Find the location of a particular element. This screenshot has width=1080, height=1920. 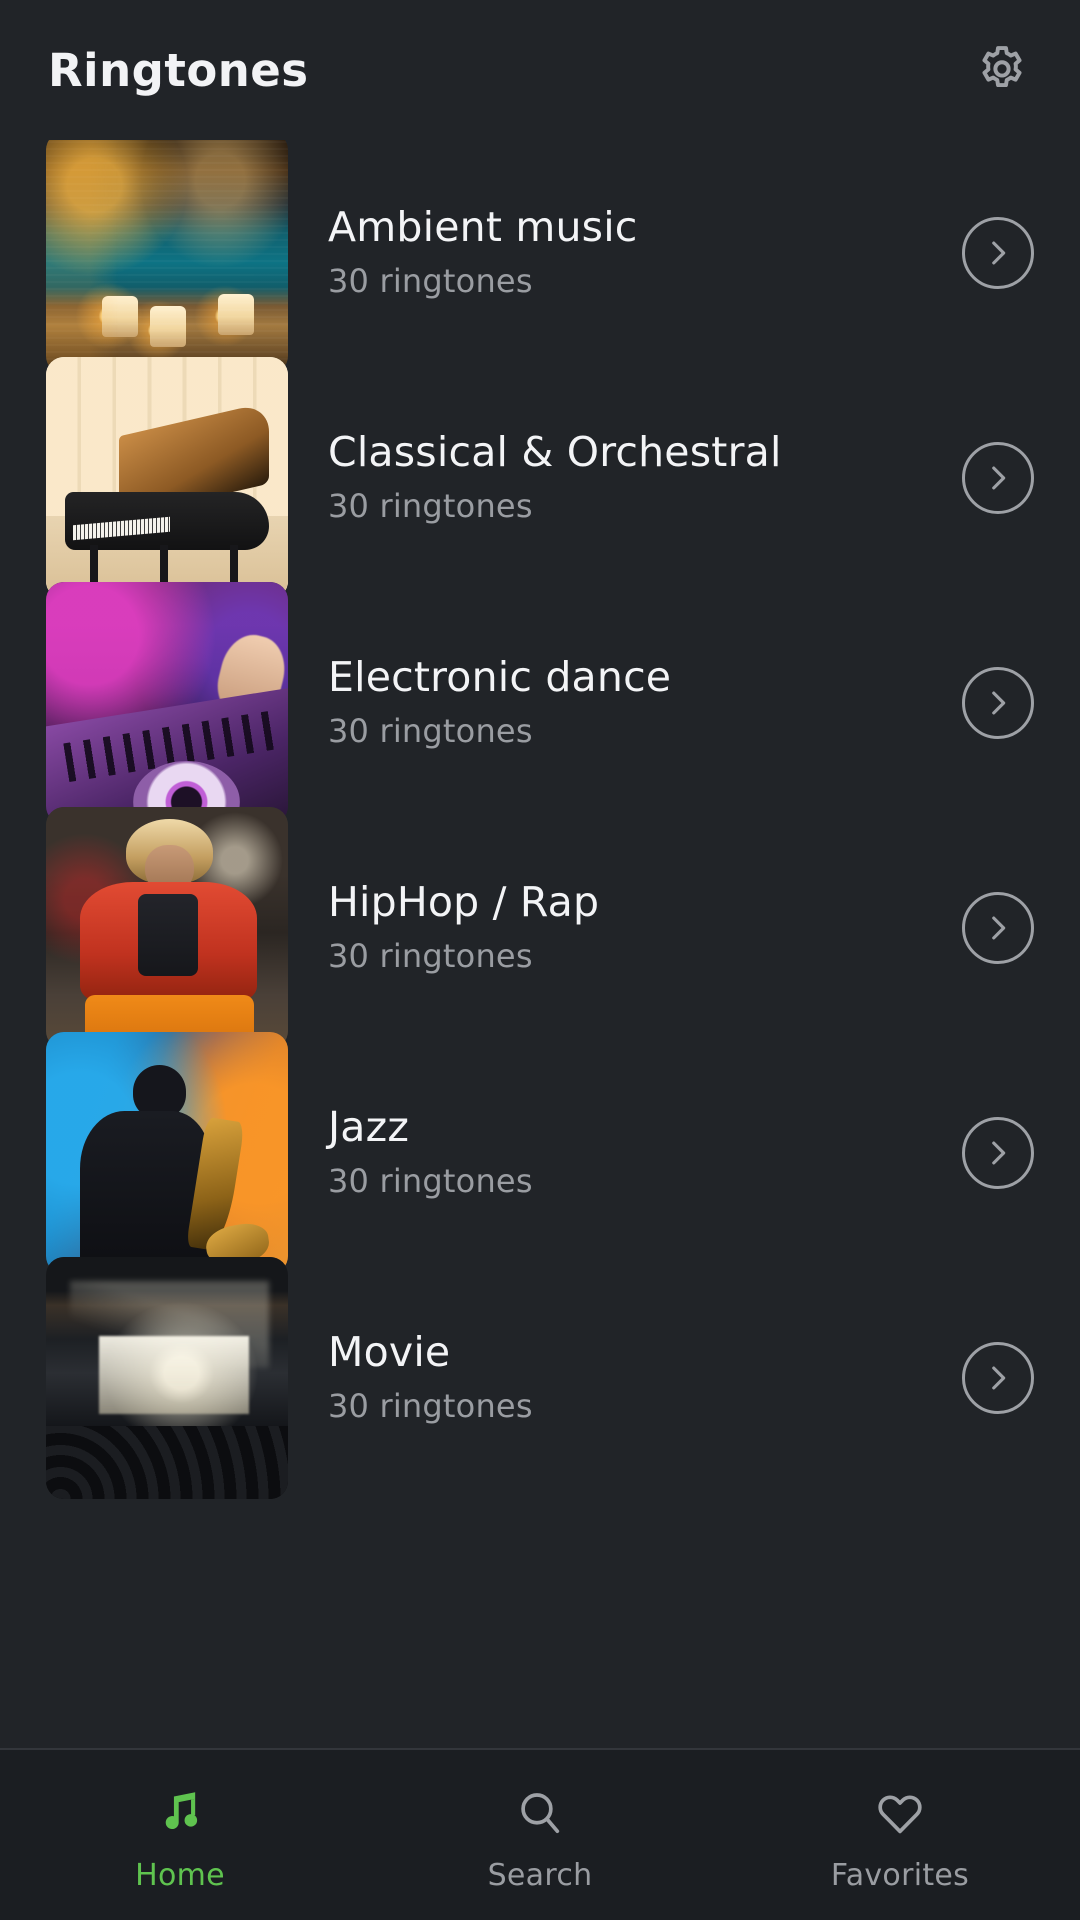

nav-item-search: Search is located at coordinates (540, 1835).